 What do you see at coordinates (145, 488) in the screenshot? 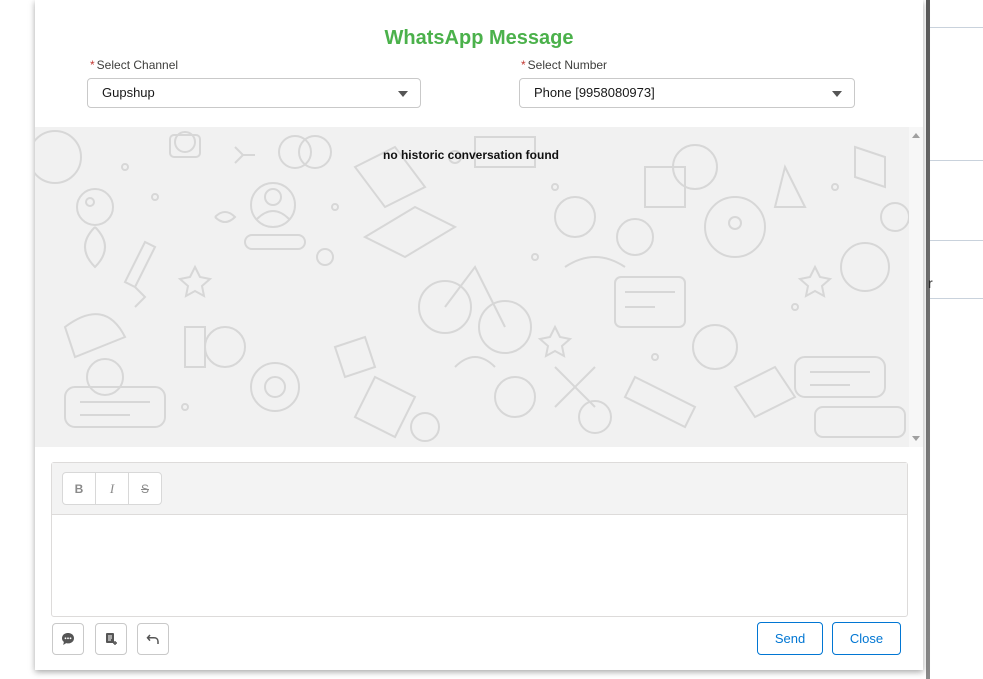
I see `strikethrough-button: S` at bounding box center [145, 488].